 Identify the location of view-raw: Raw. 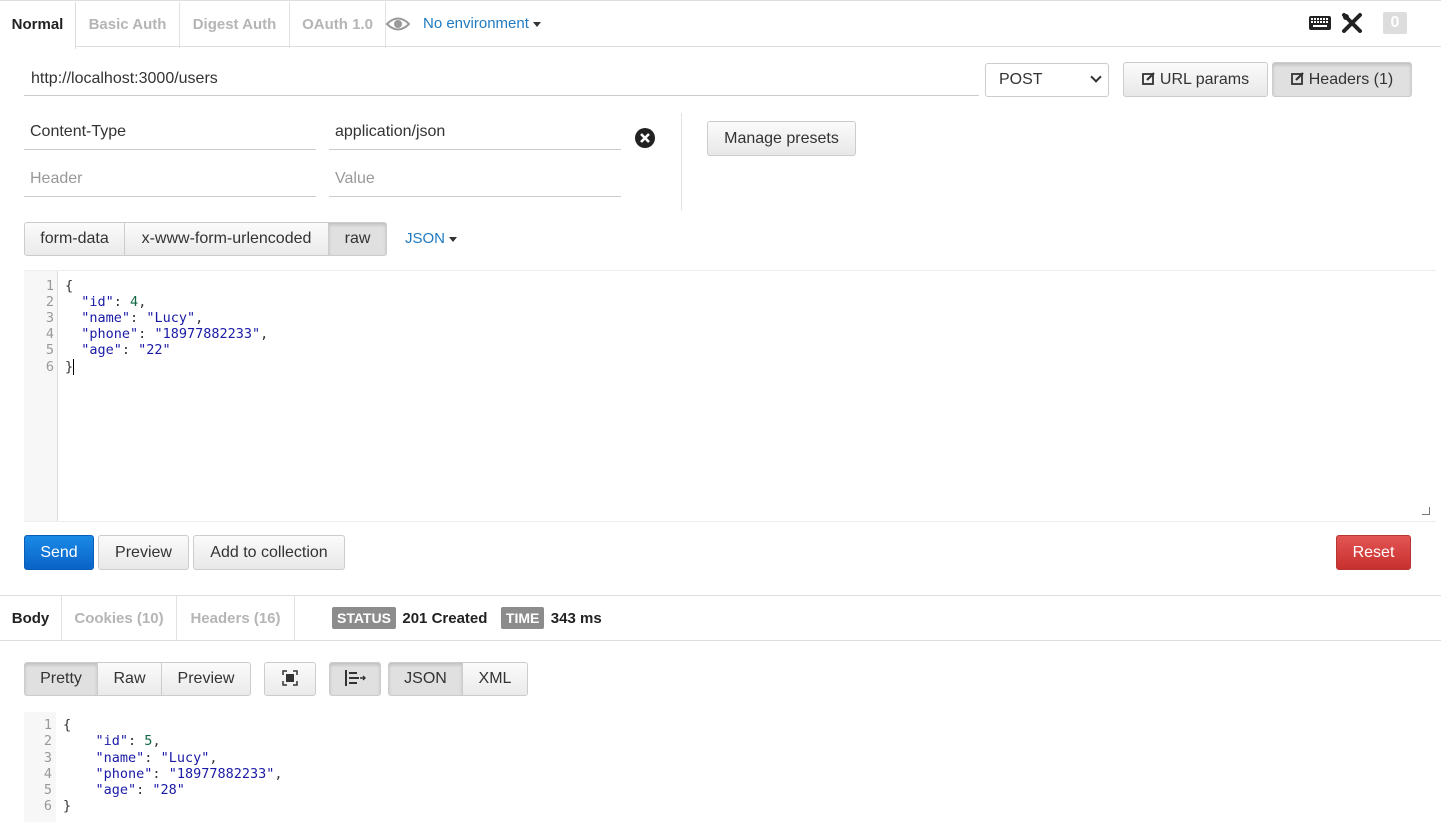
(129, 679).